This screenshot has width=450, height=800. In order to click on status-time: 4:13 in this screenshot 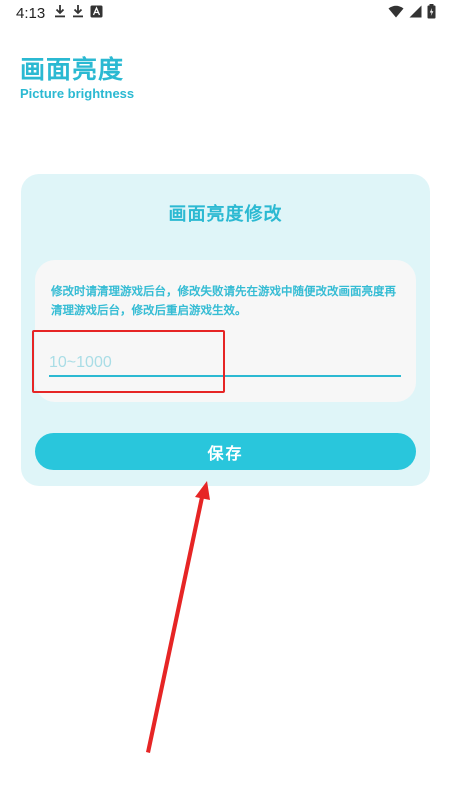, I will do `click(31, 13)`.